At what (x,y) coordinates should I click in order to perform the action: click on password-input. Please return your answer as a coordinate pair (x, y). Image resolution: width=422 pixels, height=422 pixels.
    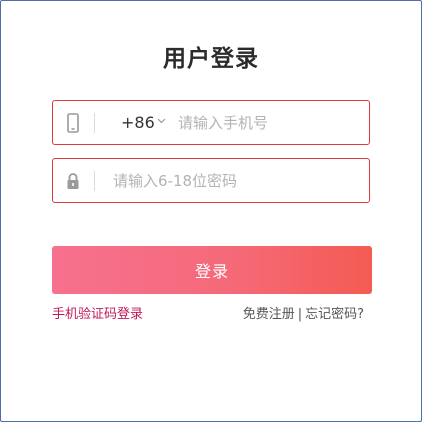
    Looking at the image, I should click on (238, 180).